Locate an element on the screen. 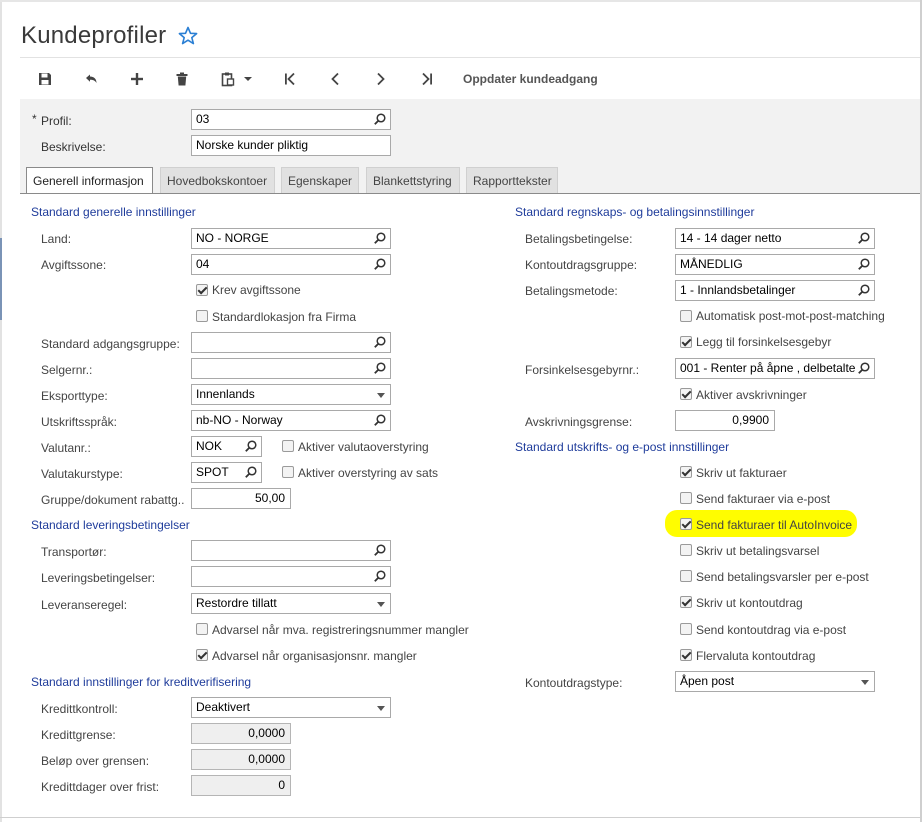 The image size is (922, 822). floppy-disk-icon is located at coordinates (45, 79).